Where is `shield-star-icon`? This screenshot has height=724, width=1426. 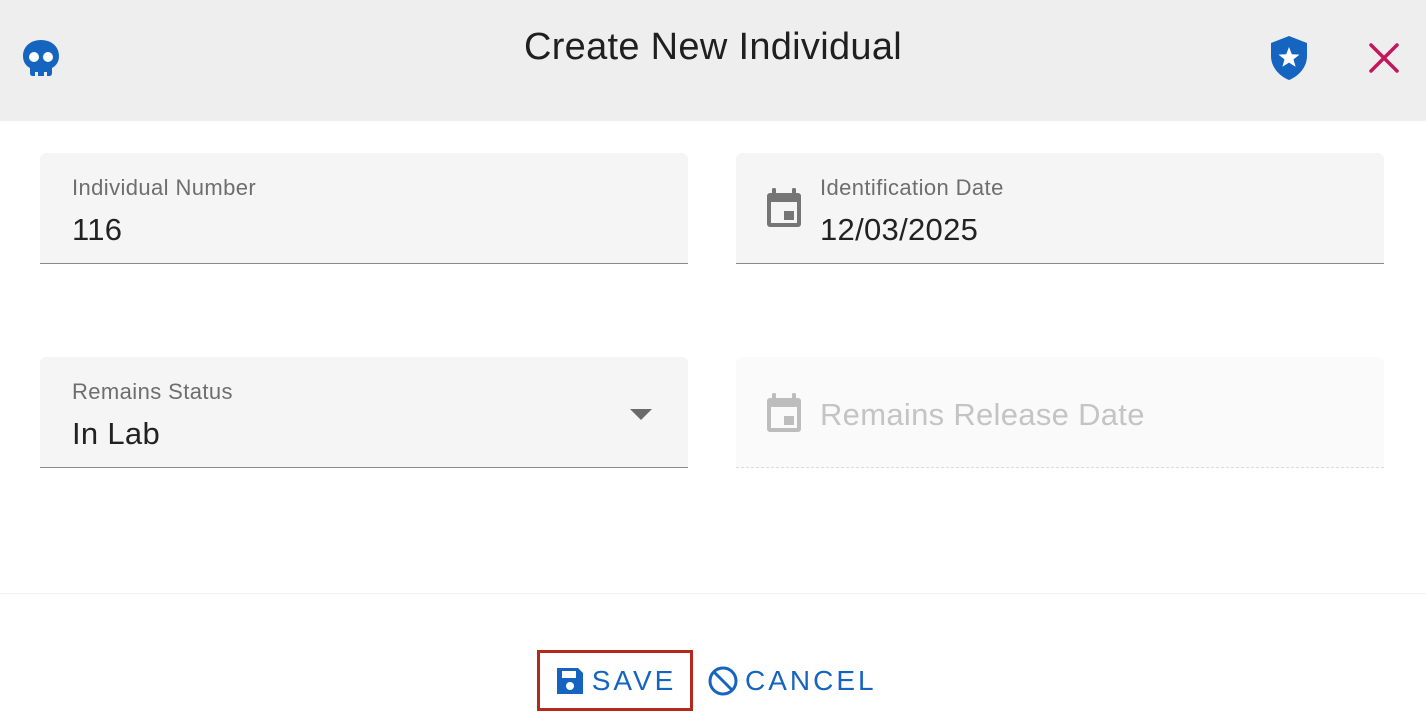
shield-star-icon is located at coordinates (1289, 58).